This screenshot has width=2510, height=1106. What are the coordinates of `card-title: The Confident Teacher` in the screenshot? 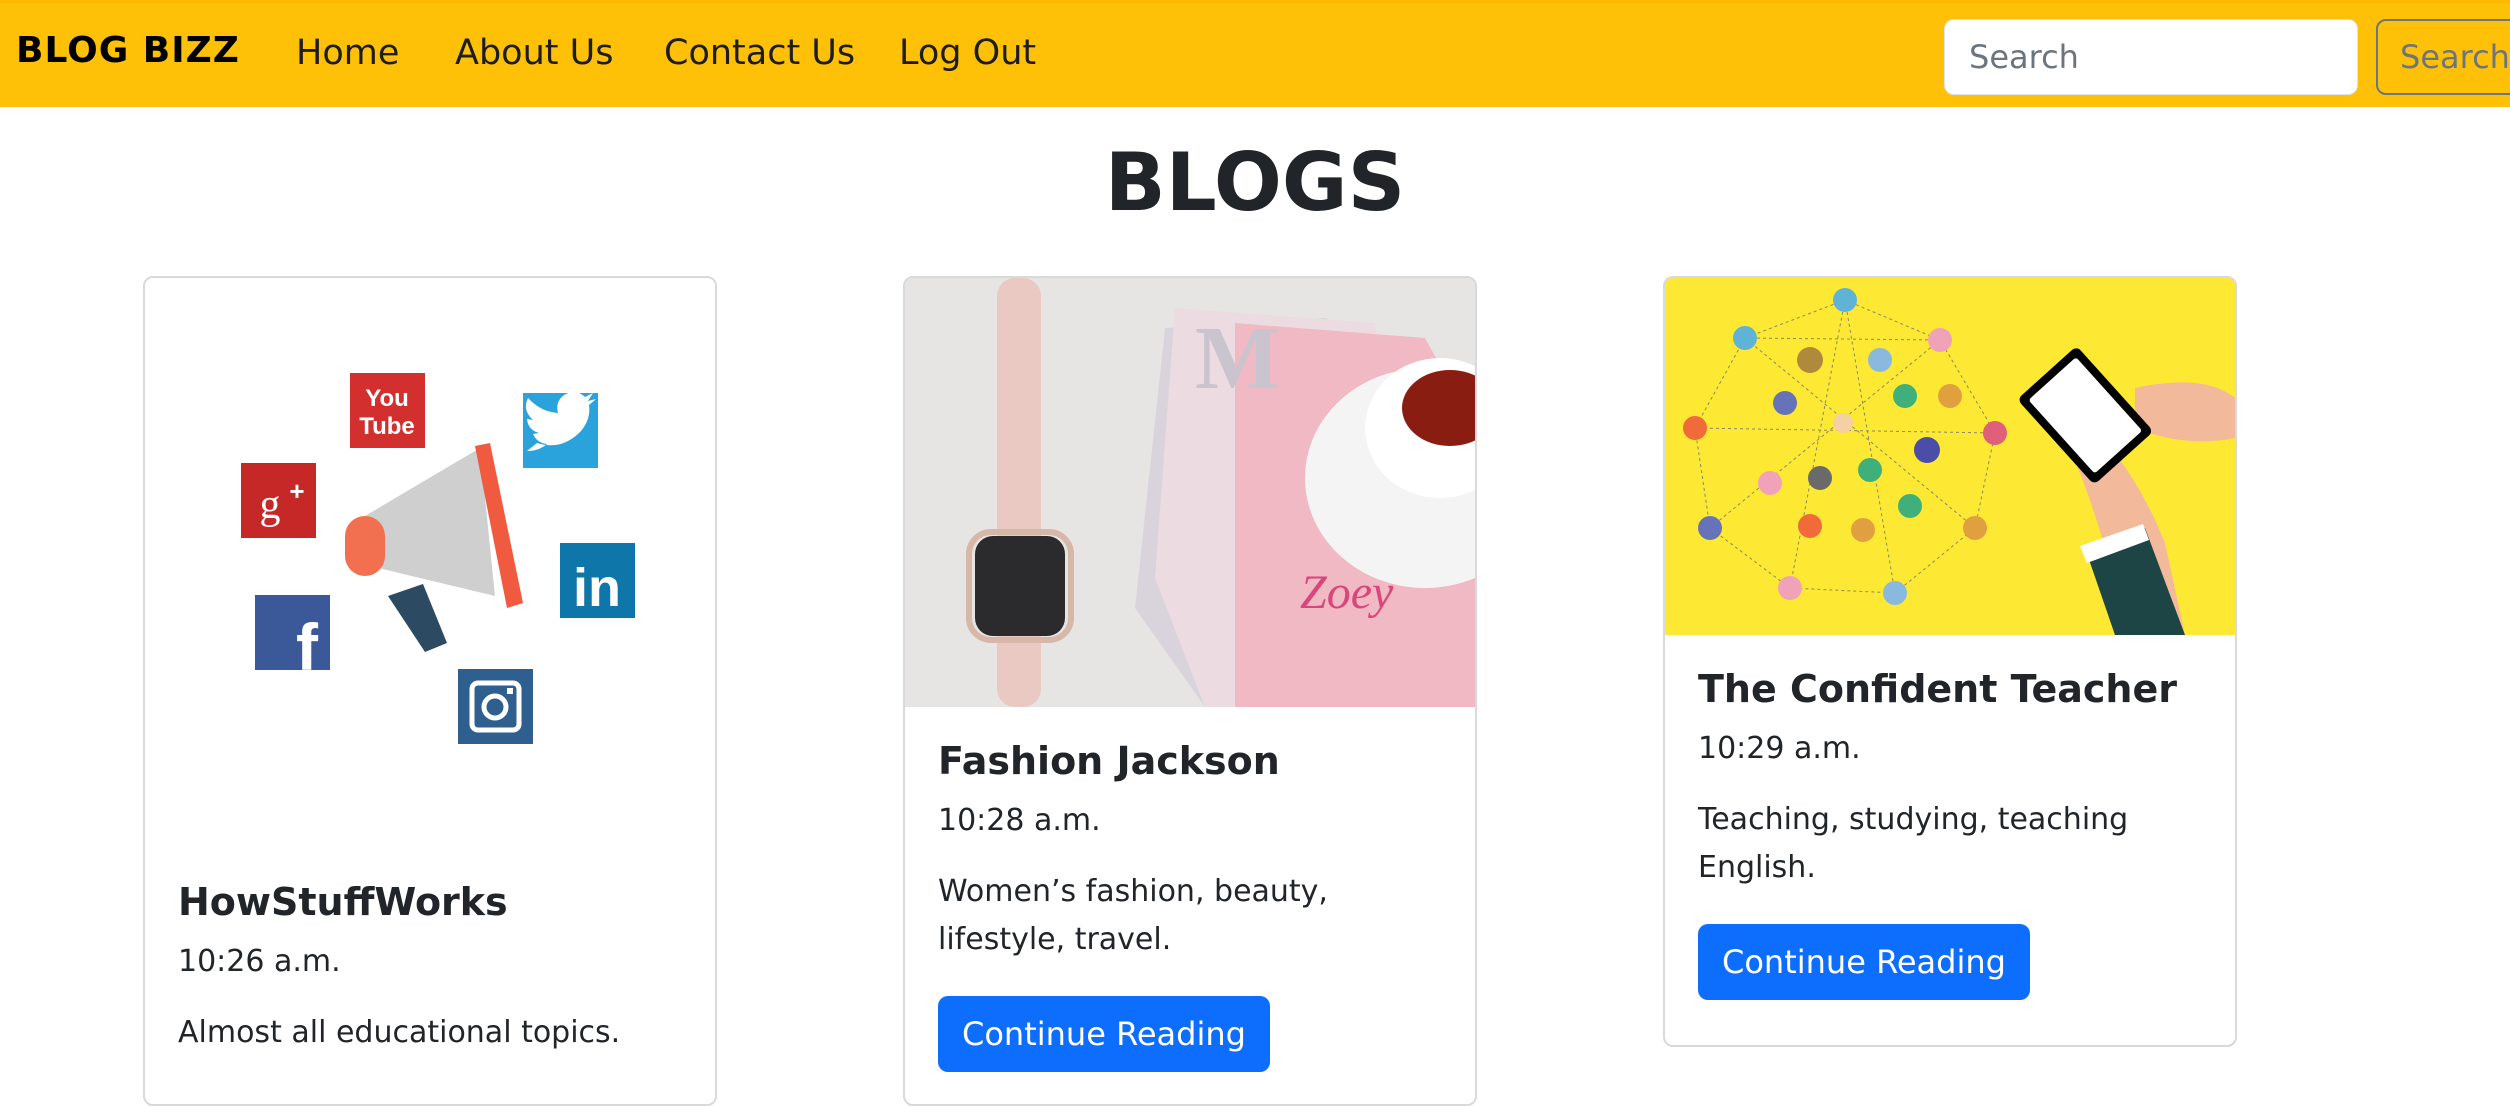 It's located at (1950, 689).